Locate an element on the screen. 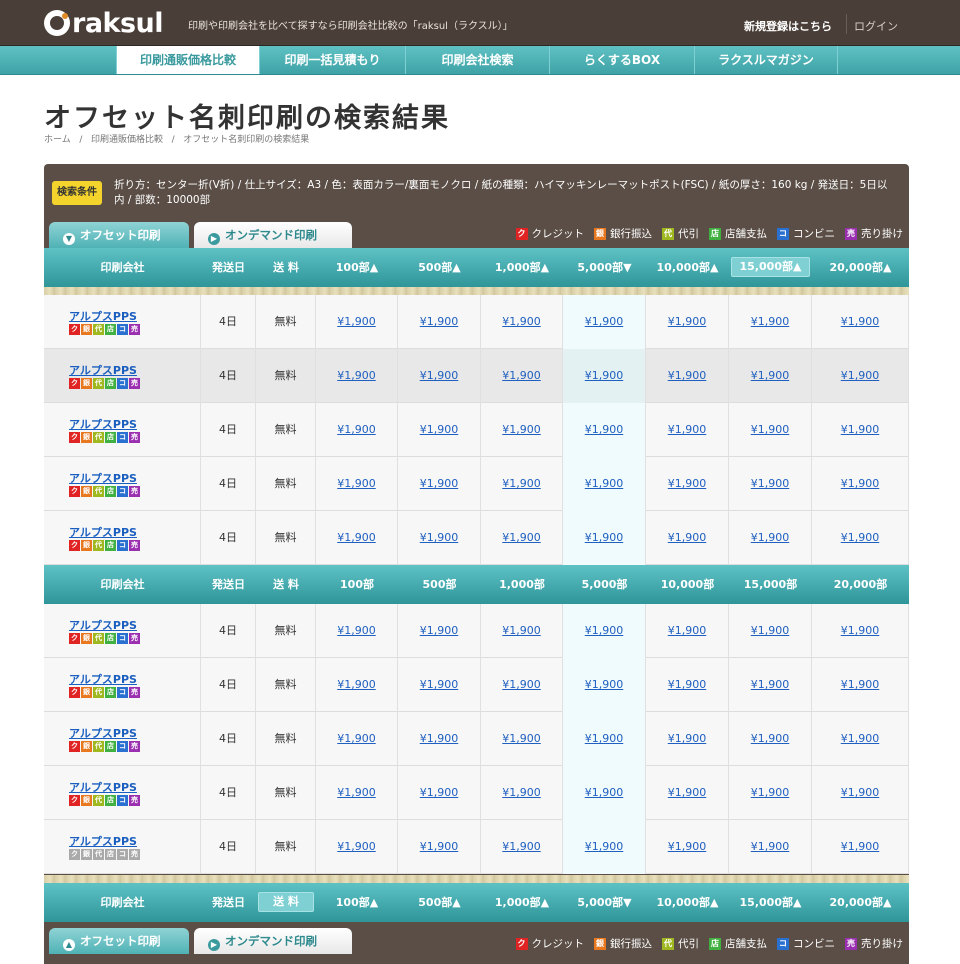  header-qty-4: 10,000部 is located at coordinates (687, 584).